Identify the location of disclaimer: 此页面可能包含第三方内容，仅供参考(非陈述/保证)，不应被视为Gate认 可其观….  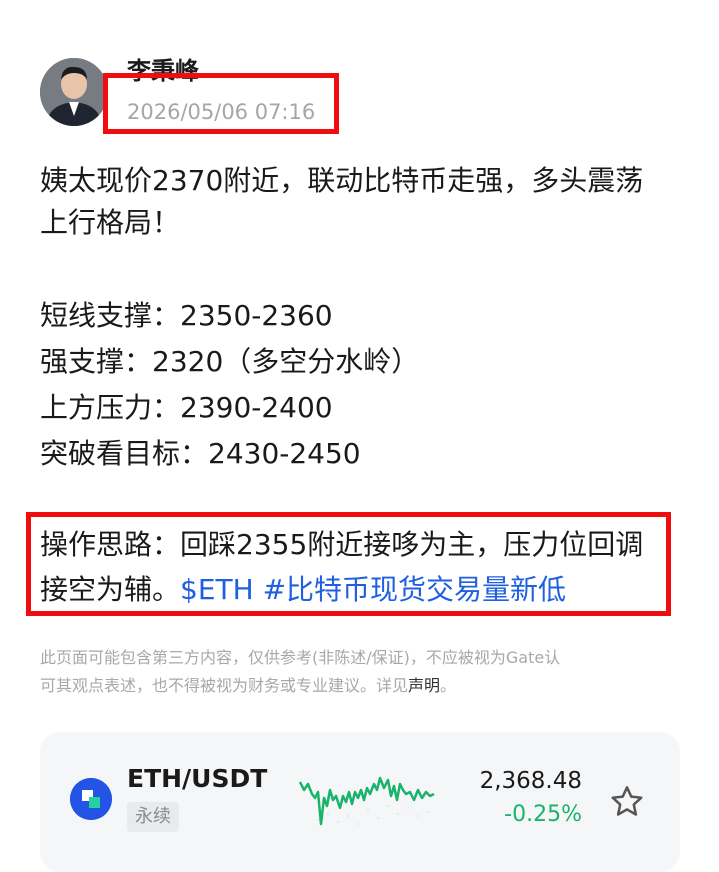
(360, 672).